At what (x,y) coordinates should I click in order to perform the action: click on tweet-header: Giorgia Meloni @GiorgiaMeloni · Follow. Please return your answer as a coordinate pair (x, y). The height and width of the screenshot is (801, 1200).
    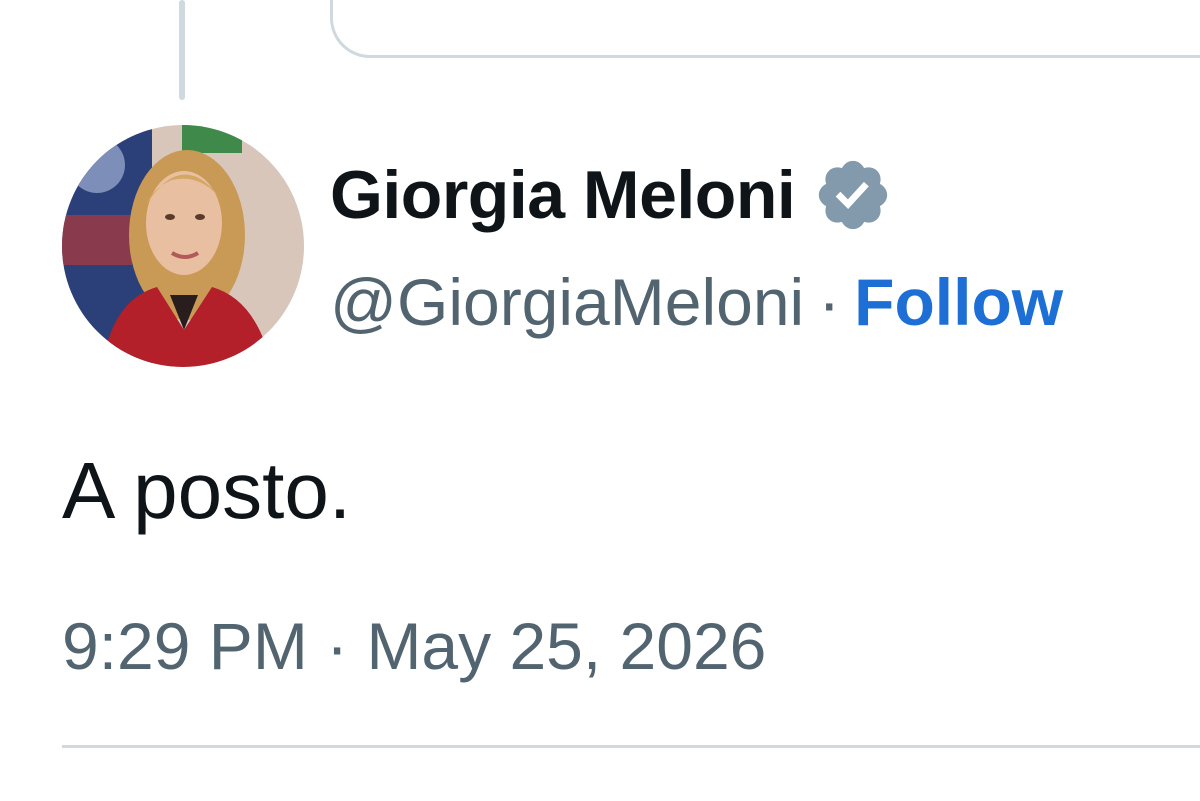
    Looking at the image, I should click on (696, 246).